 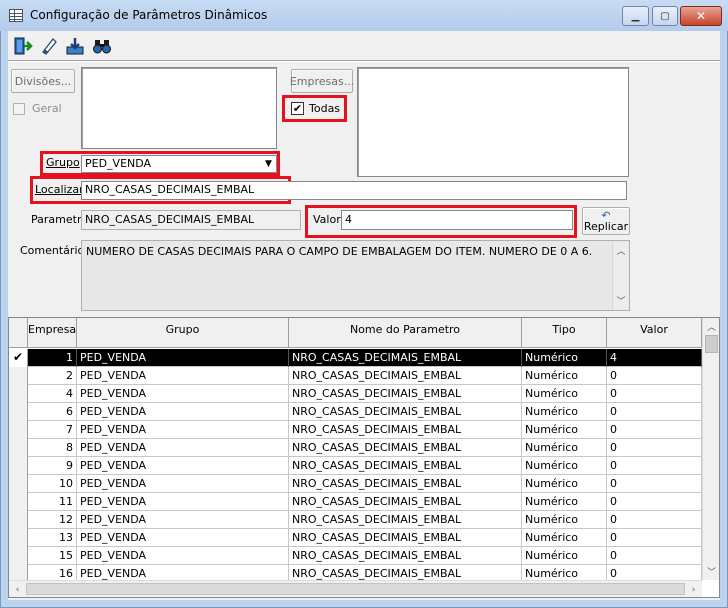 What do you see at coordinates (183, 333) in the screenshot?
I see `header-grupo: Grupo` at bounding box center [183, 333].